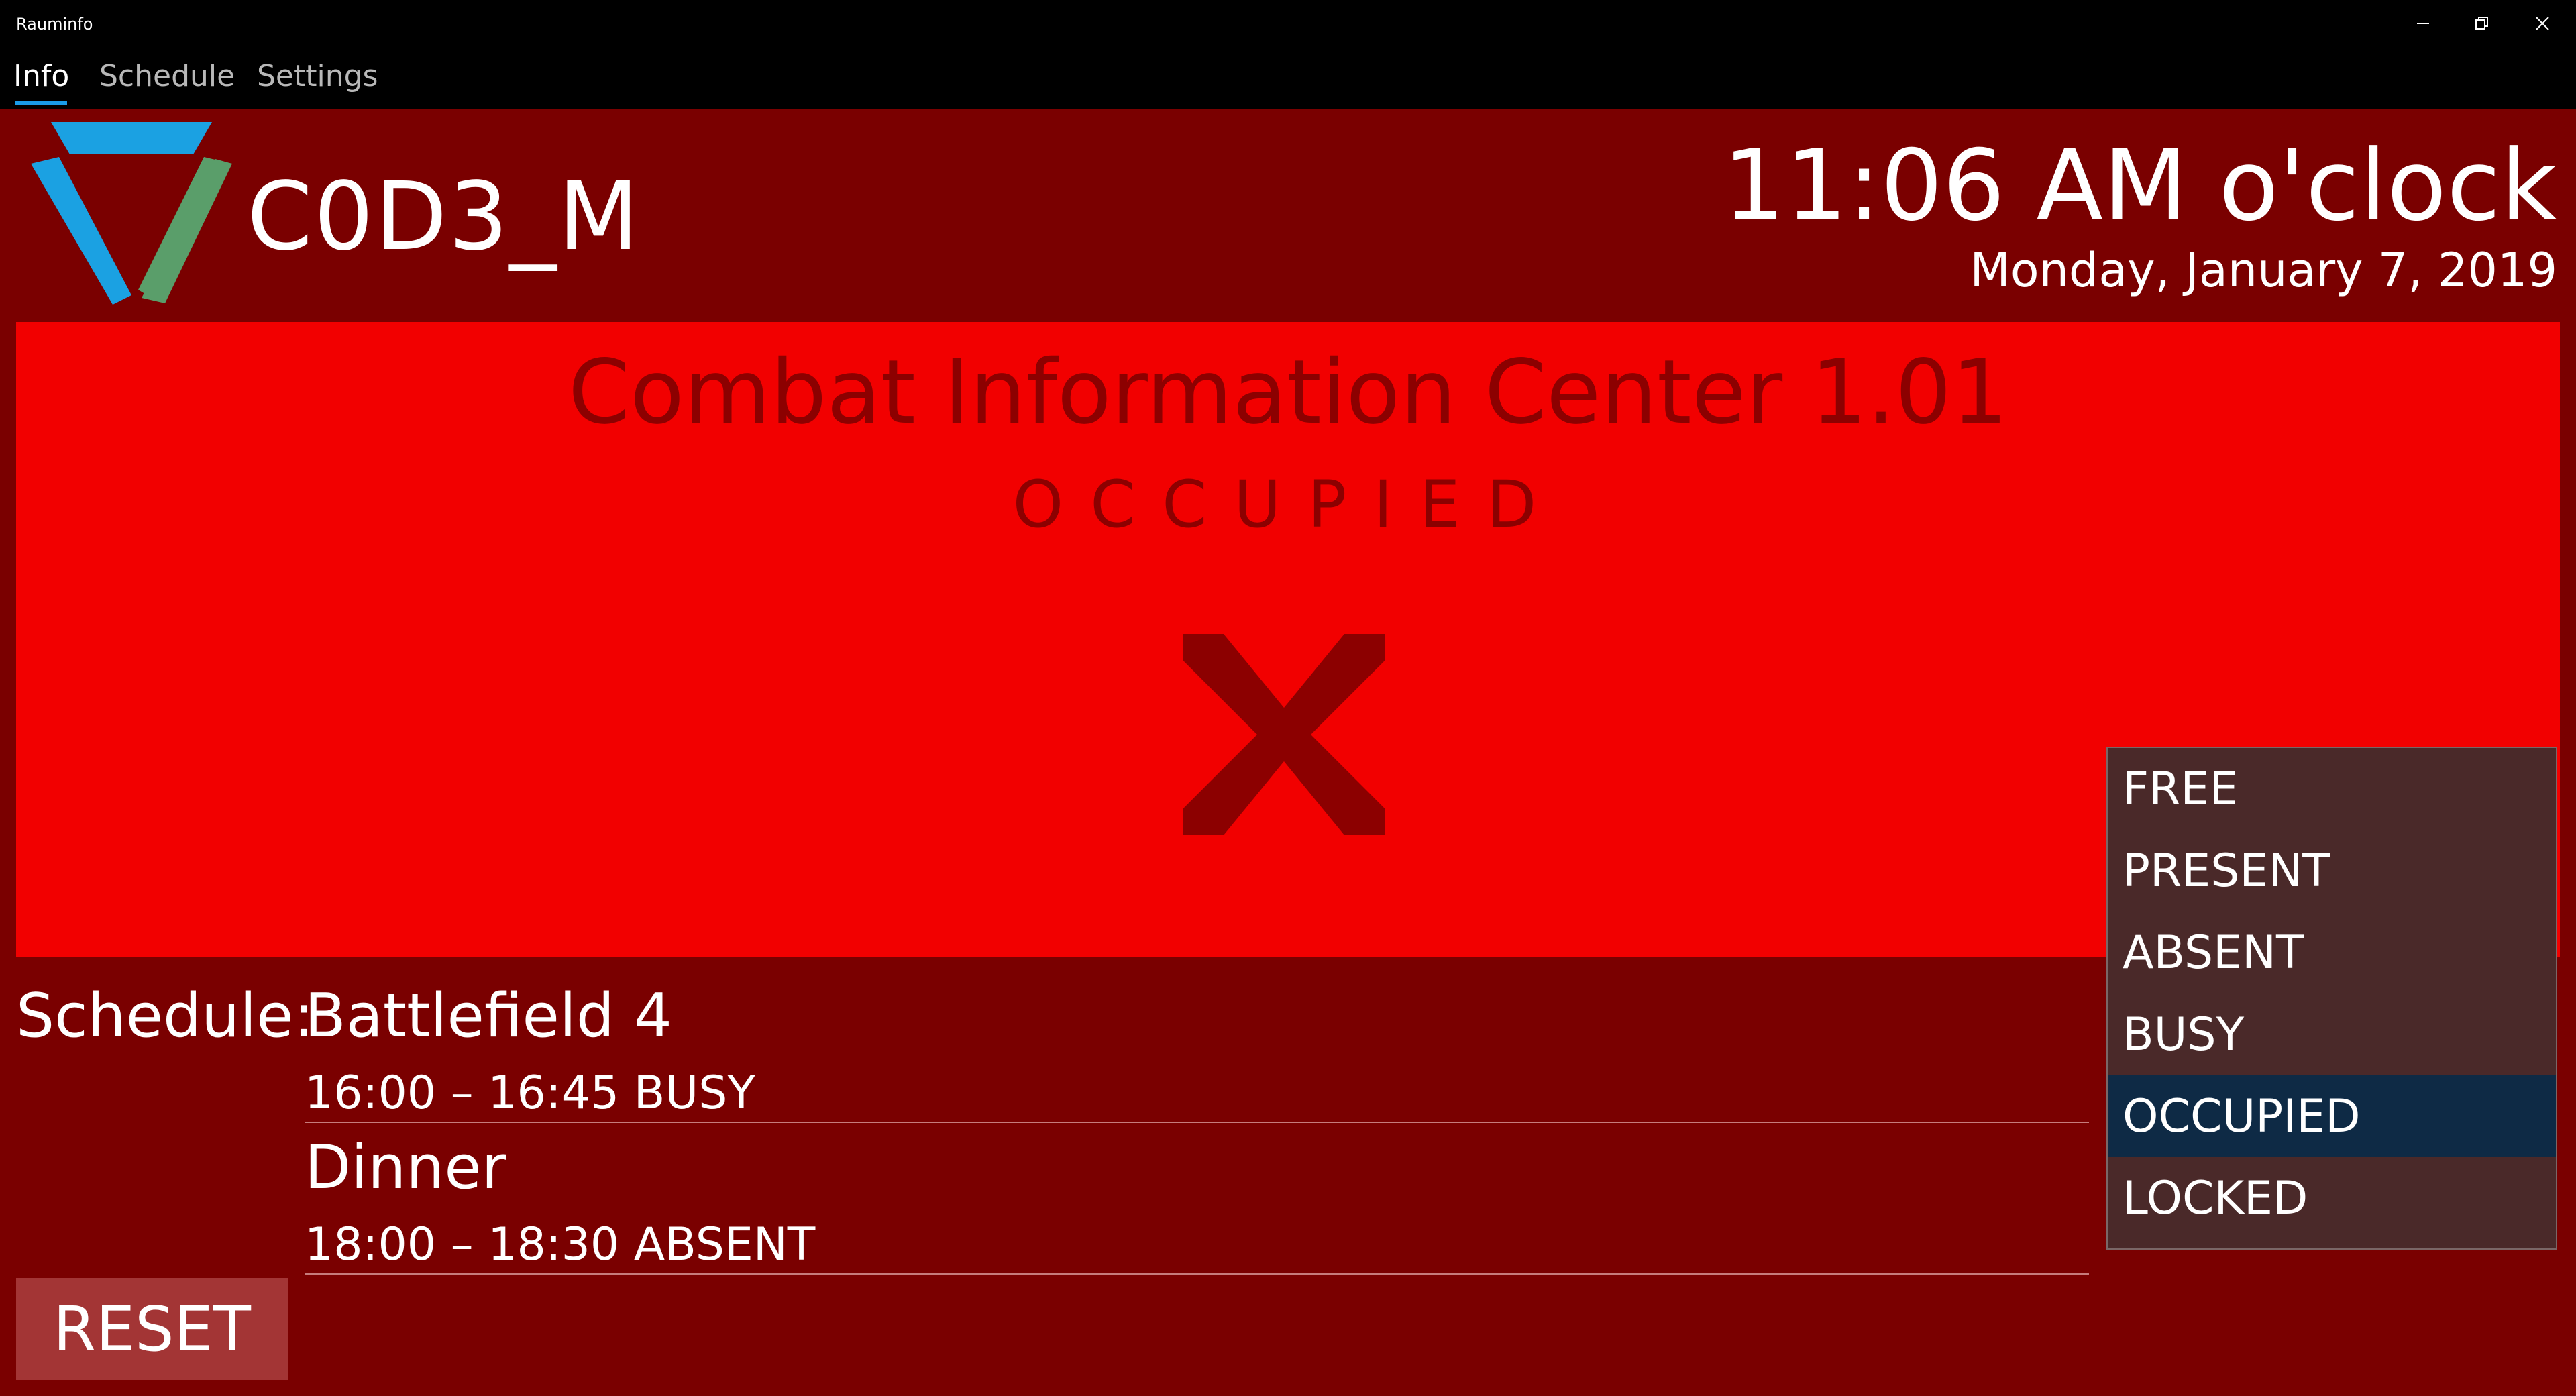 This screenshot has height=1396, width=2576. Describe the element at coordinates (167, 76) in the screenshot. I see `tab-schedule: Schedule` at that location.